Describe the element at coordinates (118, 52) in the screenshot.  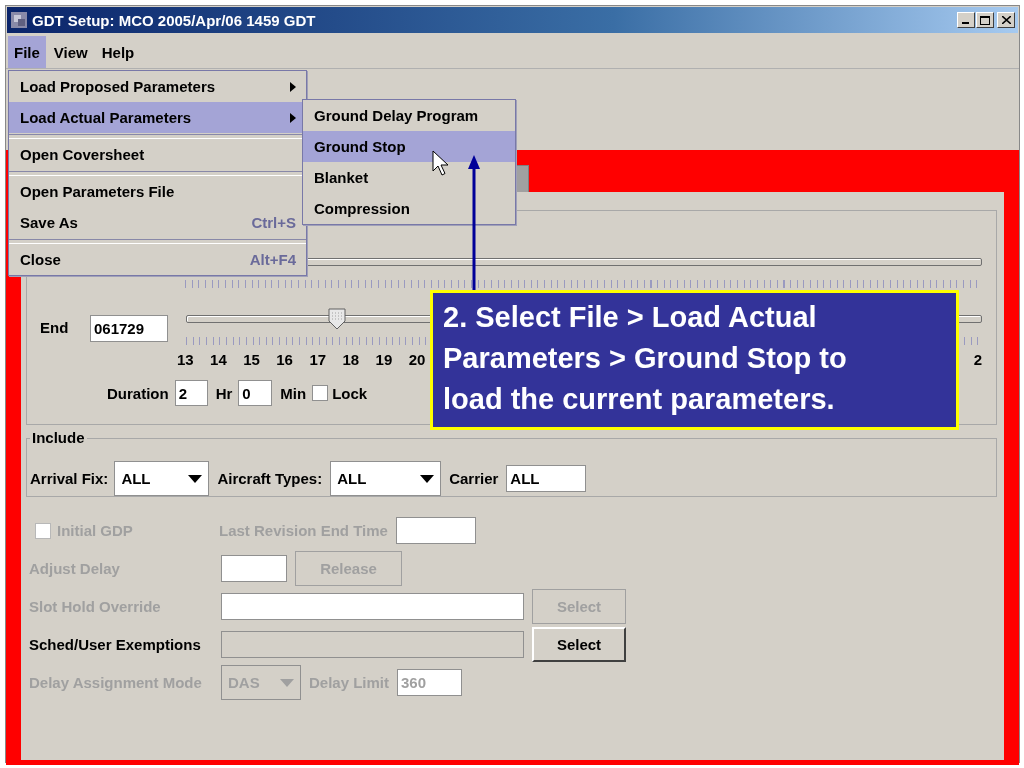
I see `menu-title: Help` at that location.